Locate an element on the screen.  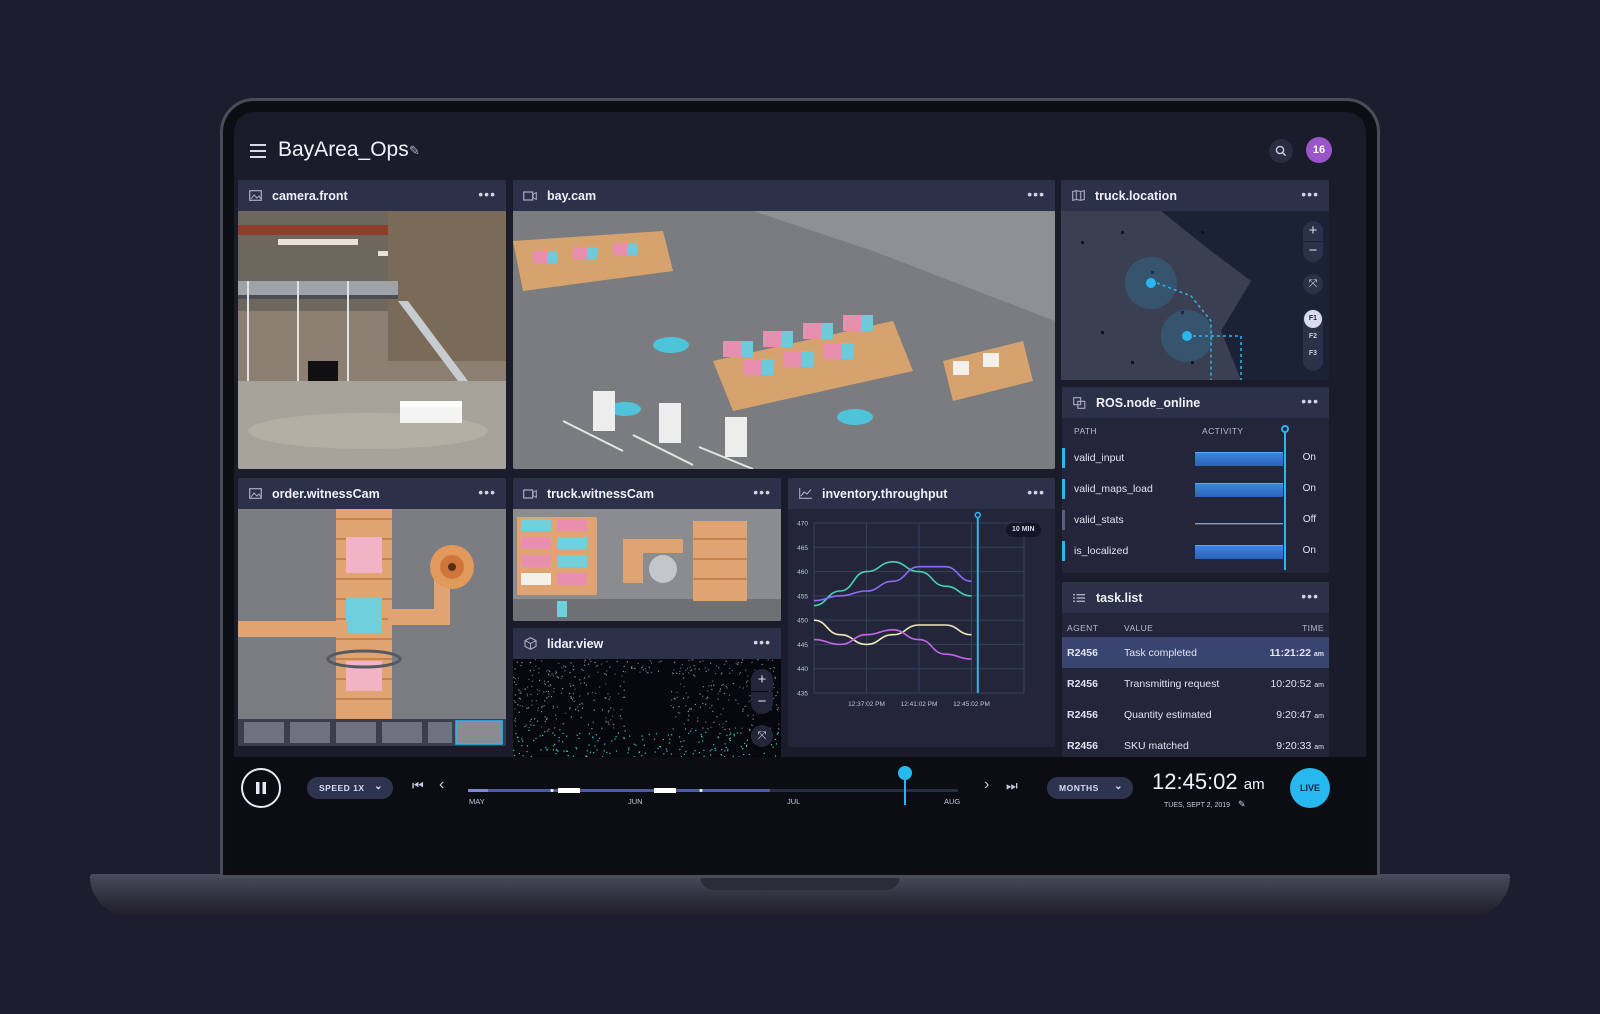
task-time-value: 9:20:47 is located at coordinates (1294, 714).